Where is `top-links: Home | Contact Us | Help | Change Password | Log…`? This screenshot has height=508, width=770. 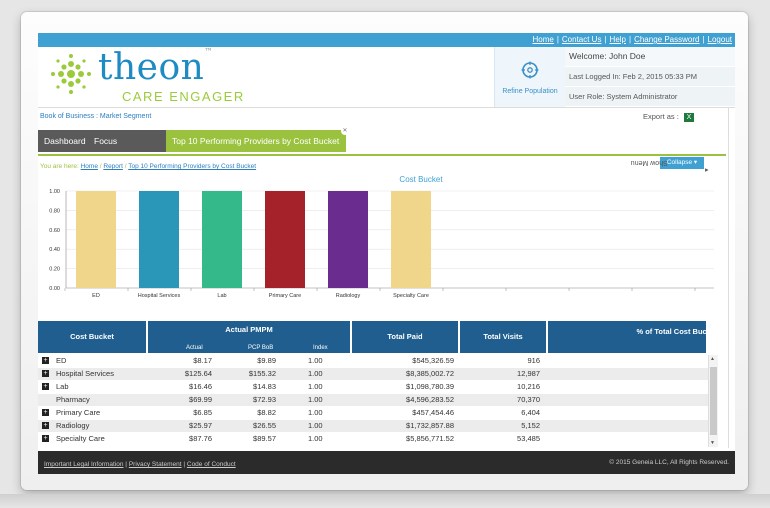 top-links: Home | Contact Us | Help | Change Password | Log… is located at coordinates (632, 39).